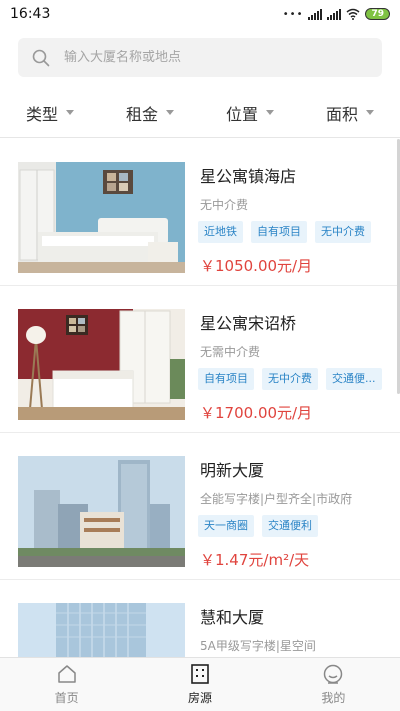 The height and width of the screenshot is (711, 400). Describe the element at coordinates (341, 114) in the screenshot. I see `filter-label: 面积` at that location.